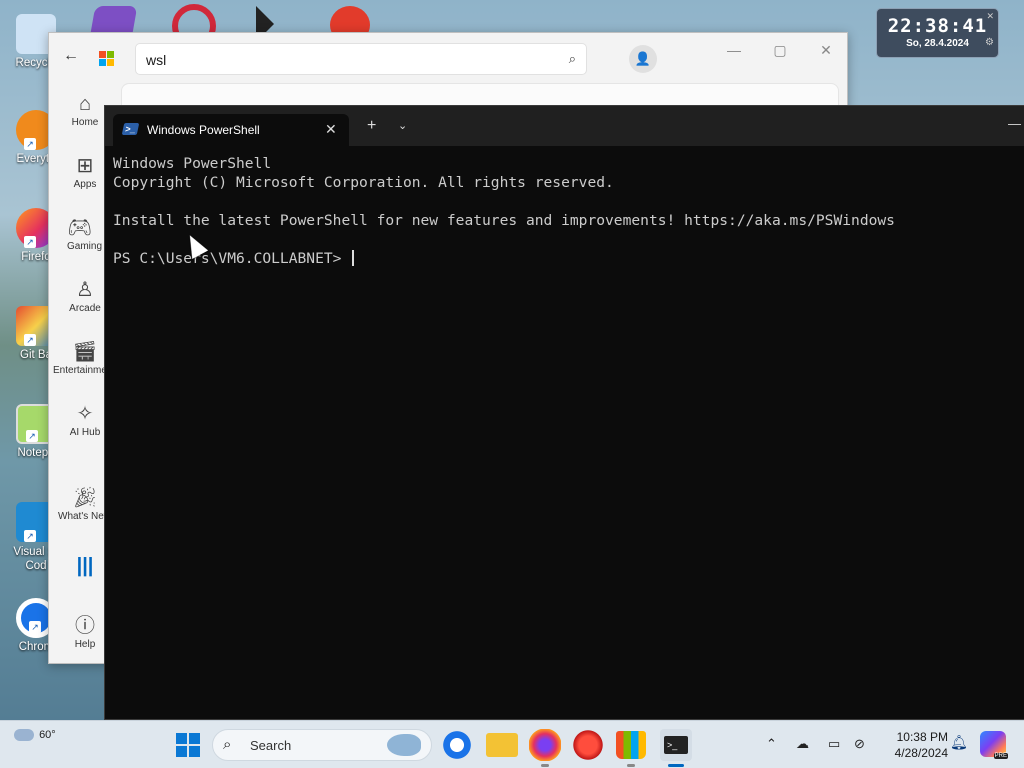 This screenshot has height=768, width=1024. What do you see at coordinates (156, 60) in the screenshot?
I see `store-search-value: wsl` at bounding box center [156, 60].